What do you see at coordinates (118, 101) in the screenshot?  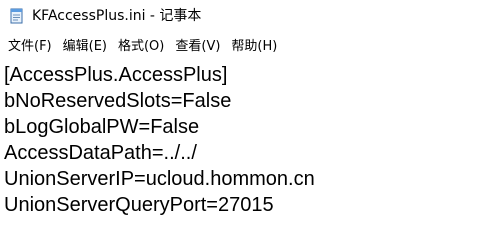 I see `text-line: bNoReservedSlots=False` at bounding box center [118, 101].